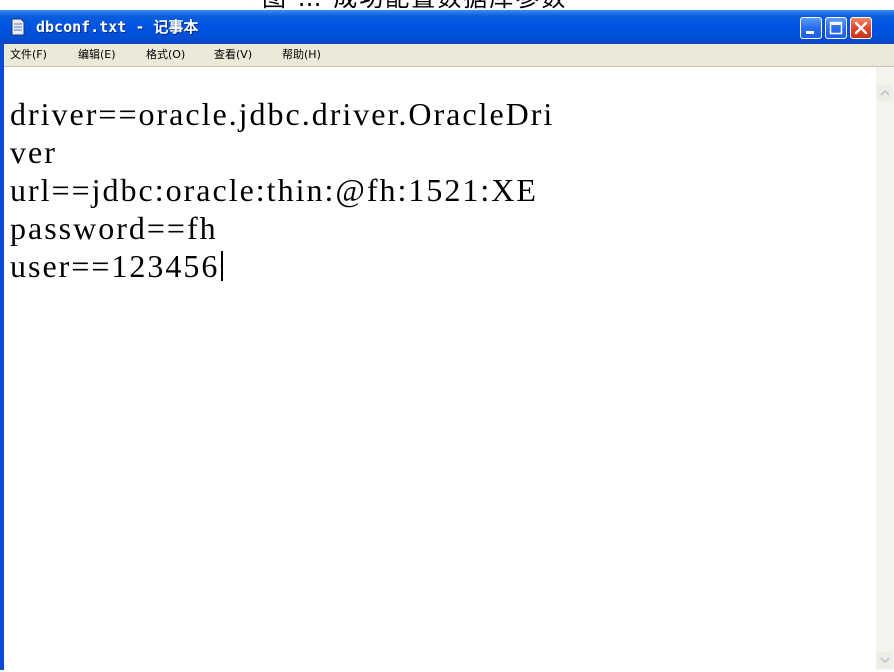 Image resolution: width=894 pixels, height=672 pixels. I want to click on document-caption-fragment: 图 … 成功配置数据库参数, so click(447, 5).